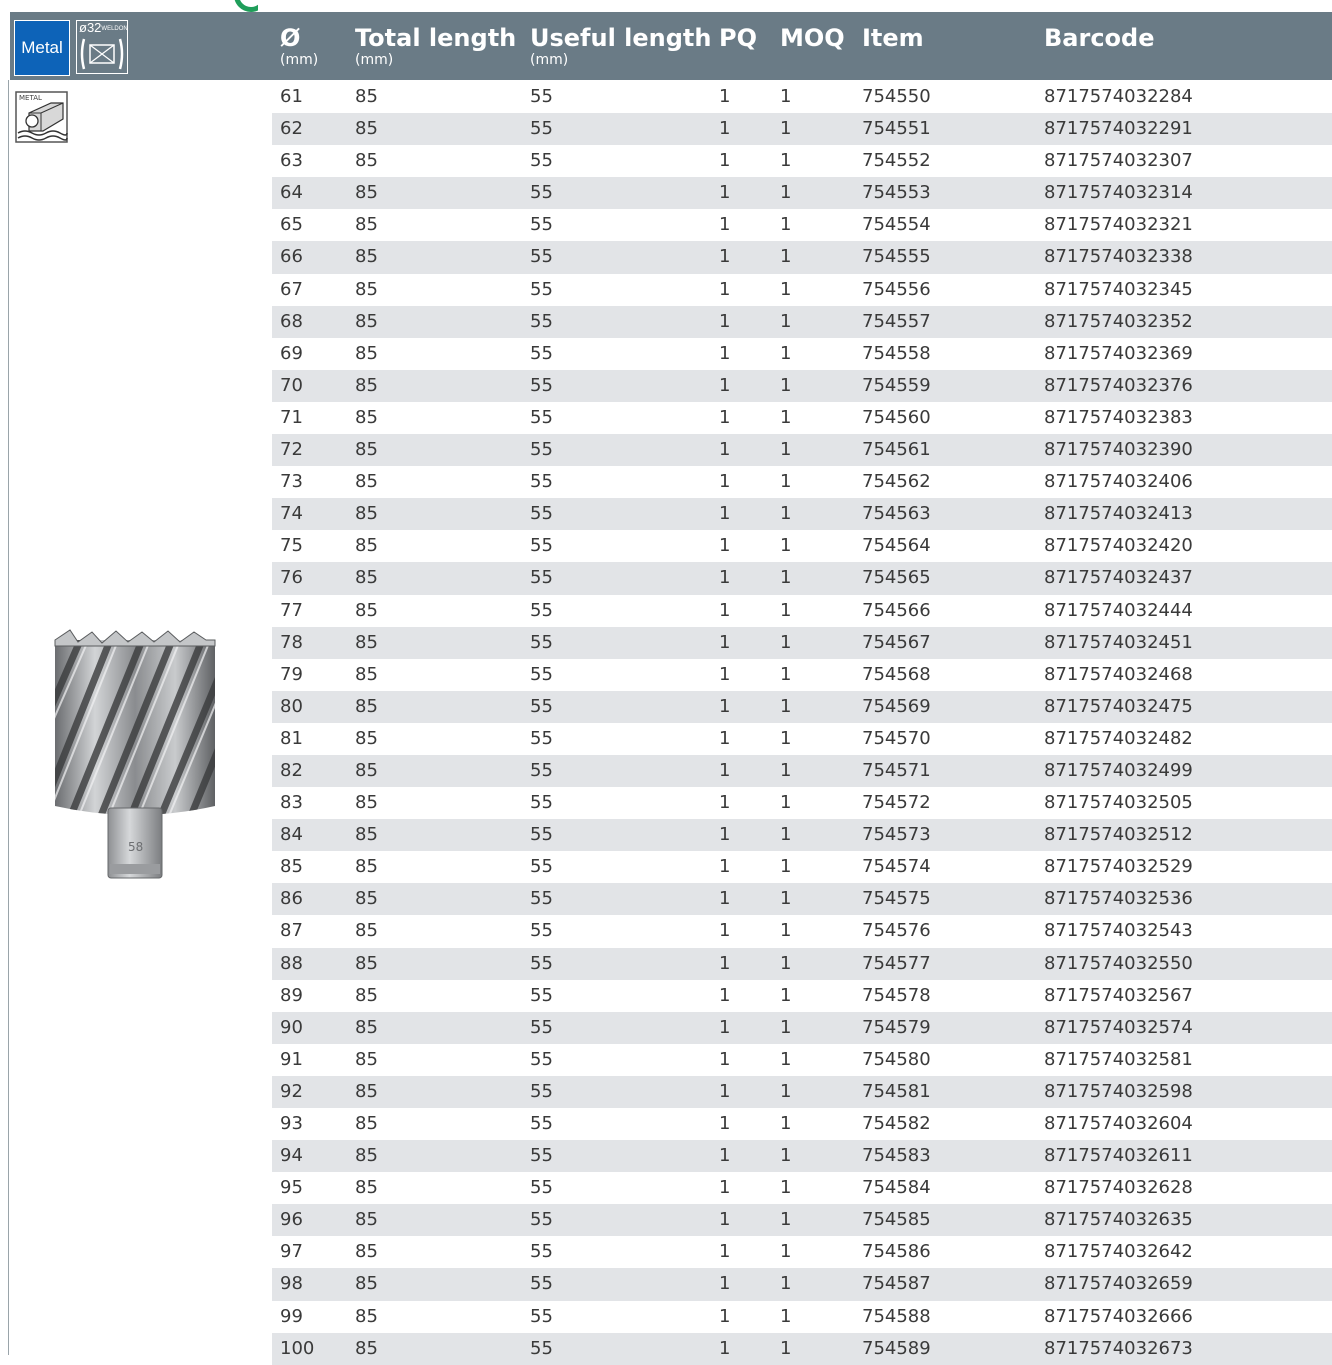 The height and width of the screenshot is (1365, 1332). What do you see at coordinates (896, 1027) in the screenshot?
I see `cell-item: 754579` at bounding box center [896, 1027].